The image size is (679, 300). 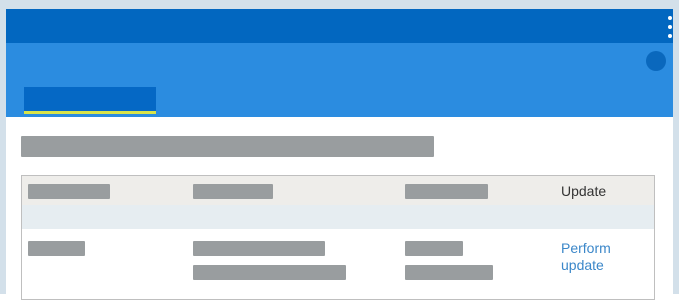 What do you see at coordinates (338, 190) in the screenshot?
I see `table-header-row` at bounding box center [338, 190].